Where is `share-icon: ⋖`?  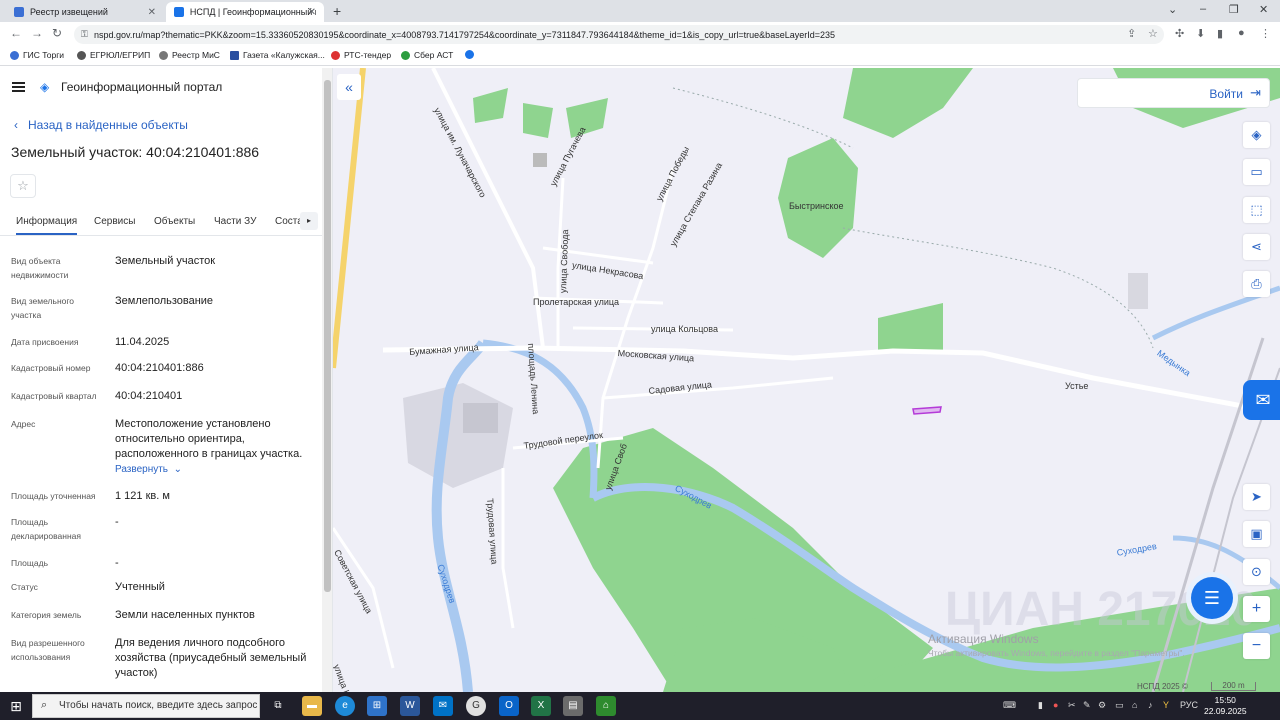
share-icon: ⋖ is located at coordinates (1256, 247).